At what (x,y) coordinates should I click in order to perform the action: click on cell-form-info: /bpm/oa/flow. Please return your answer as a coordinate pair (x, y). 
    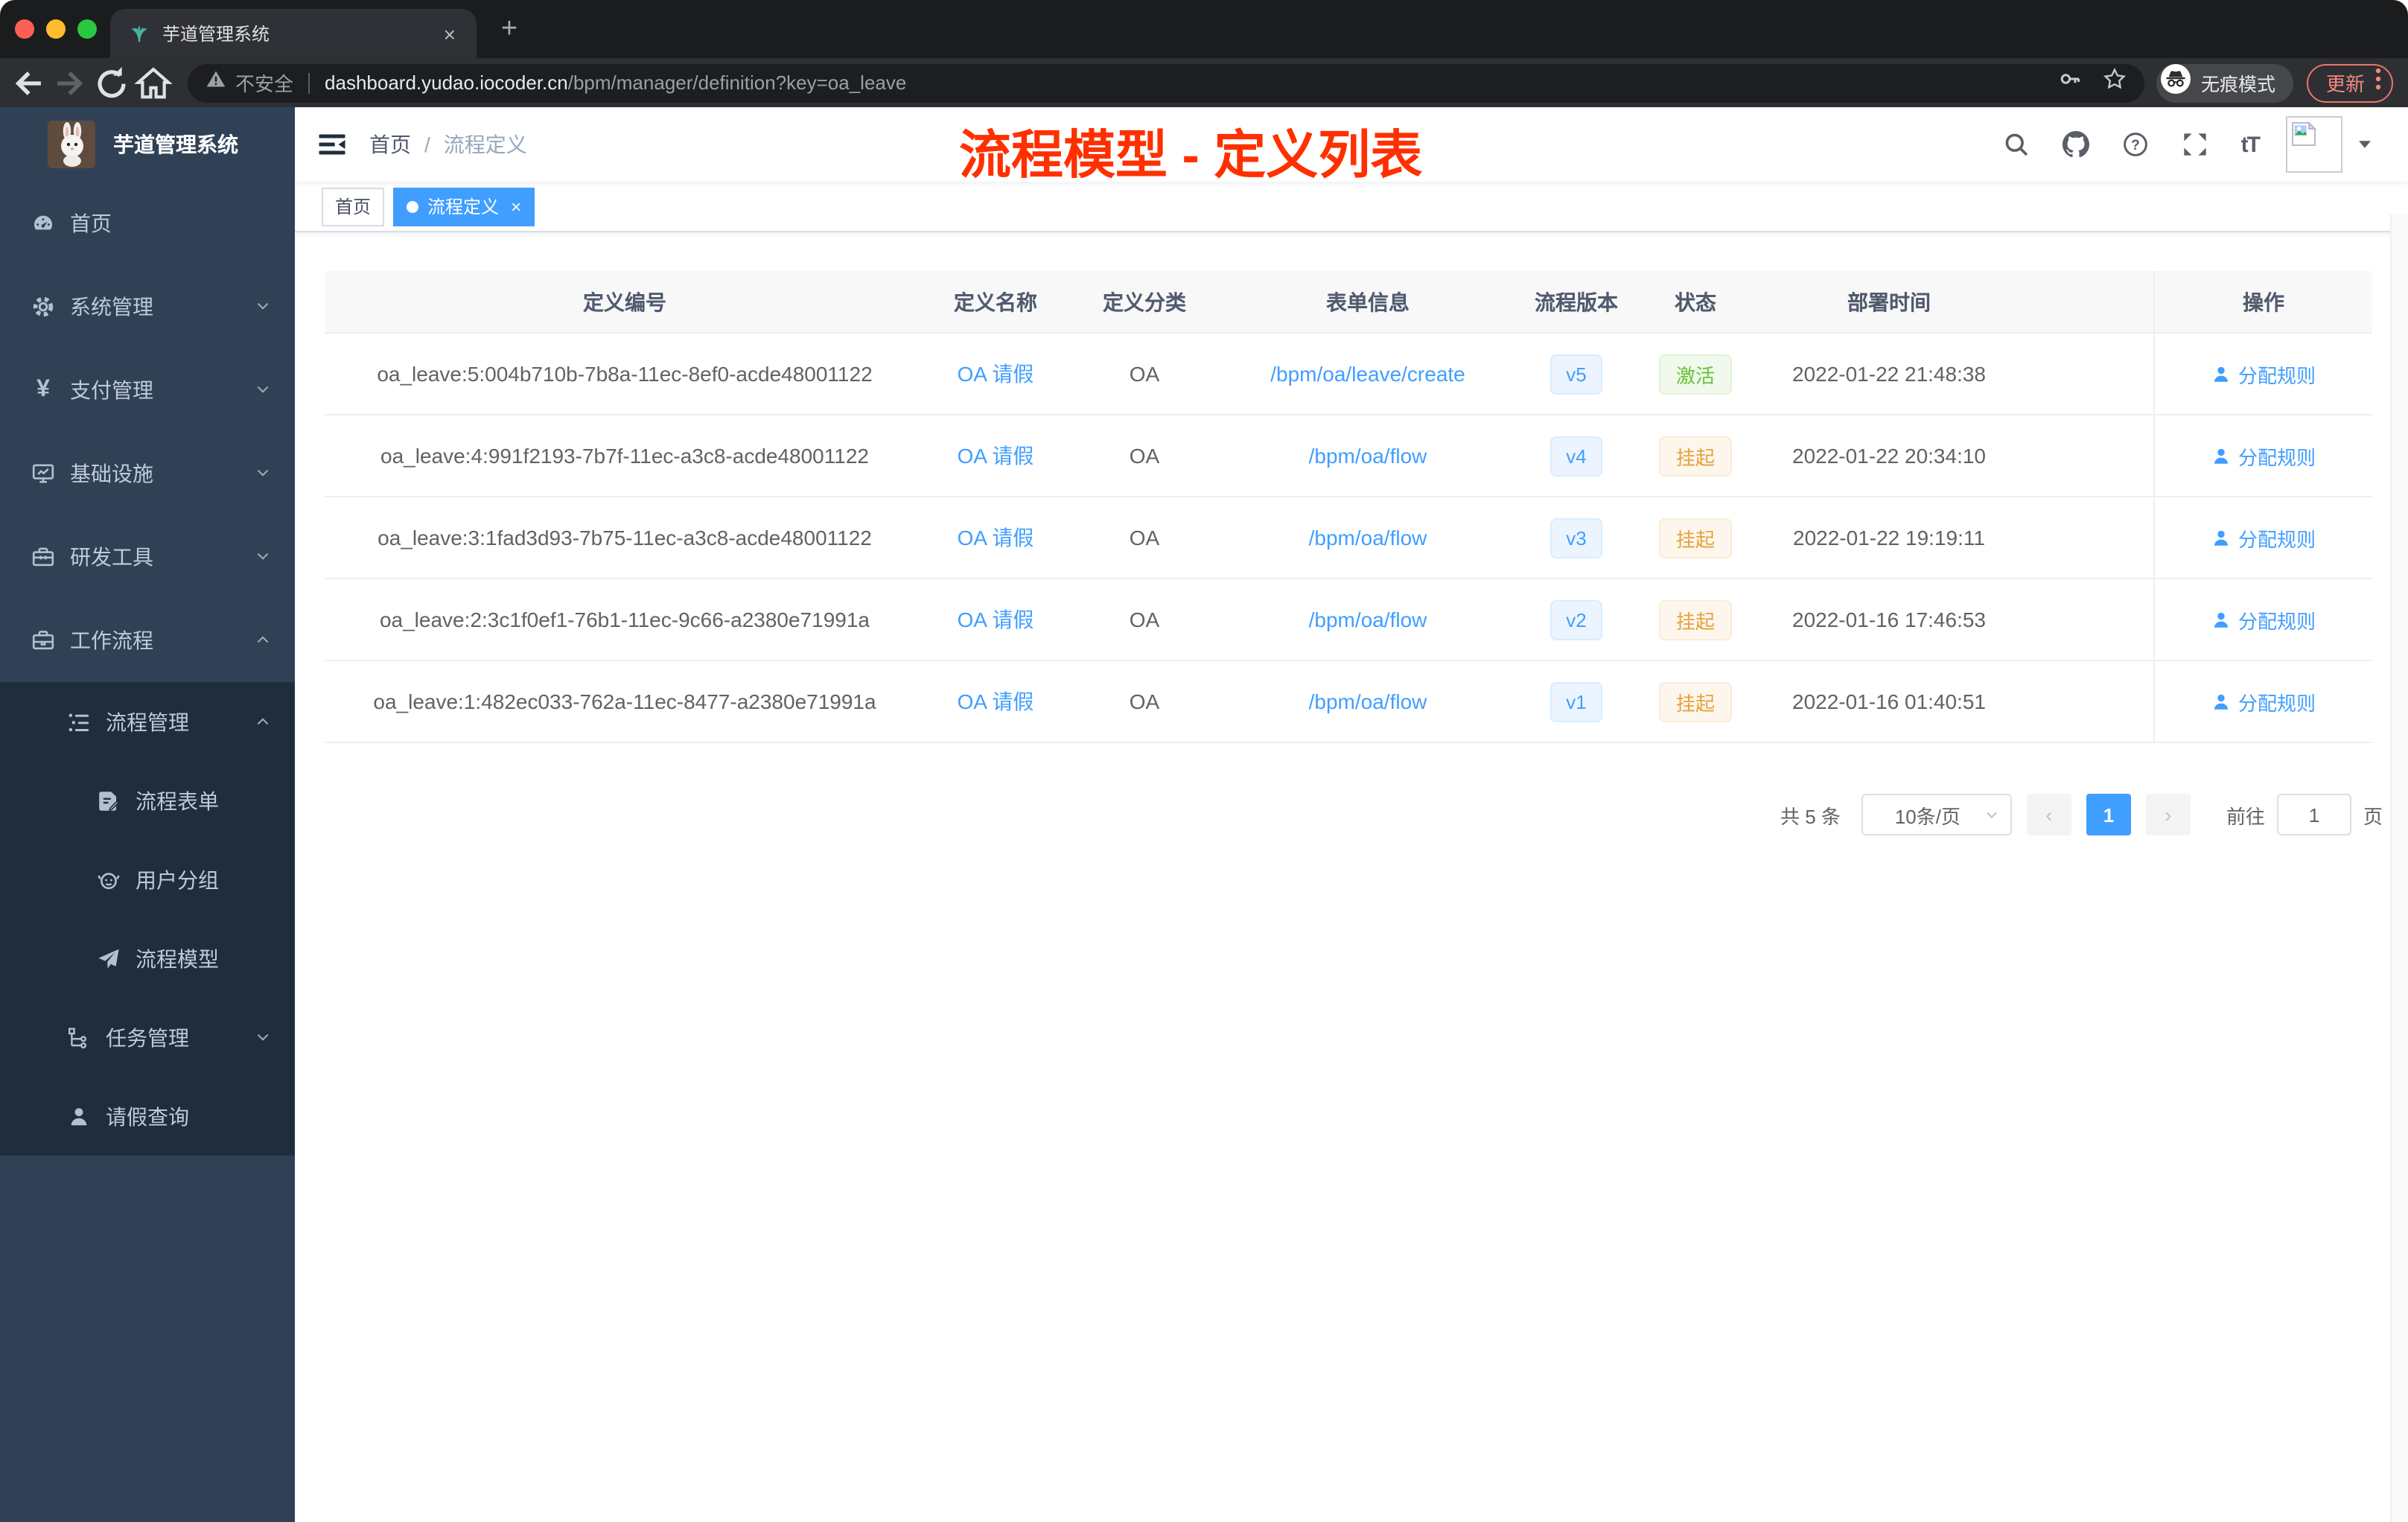
    Looking at the image, I should click on (1368, 701).